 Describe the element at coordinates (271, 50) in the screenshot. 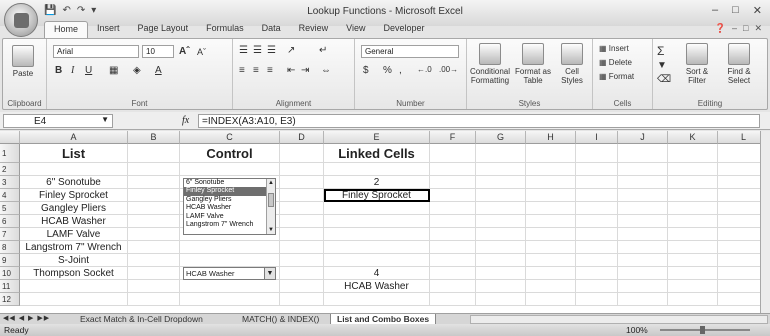

I see `align-bottom-icon: ☰` at that location.